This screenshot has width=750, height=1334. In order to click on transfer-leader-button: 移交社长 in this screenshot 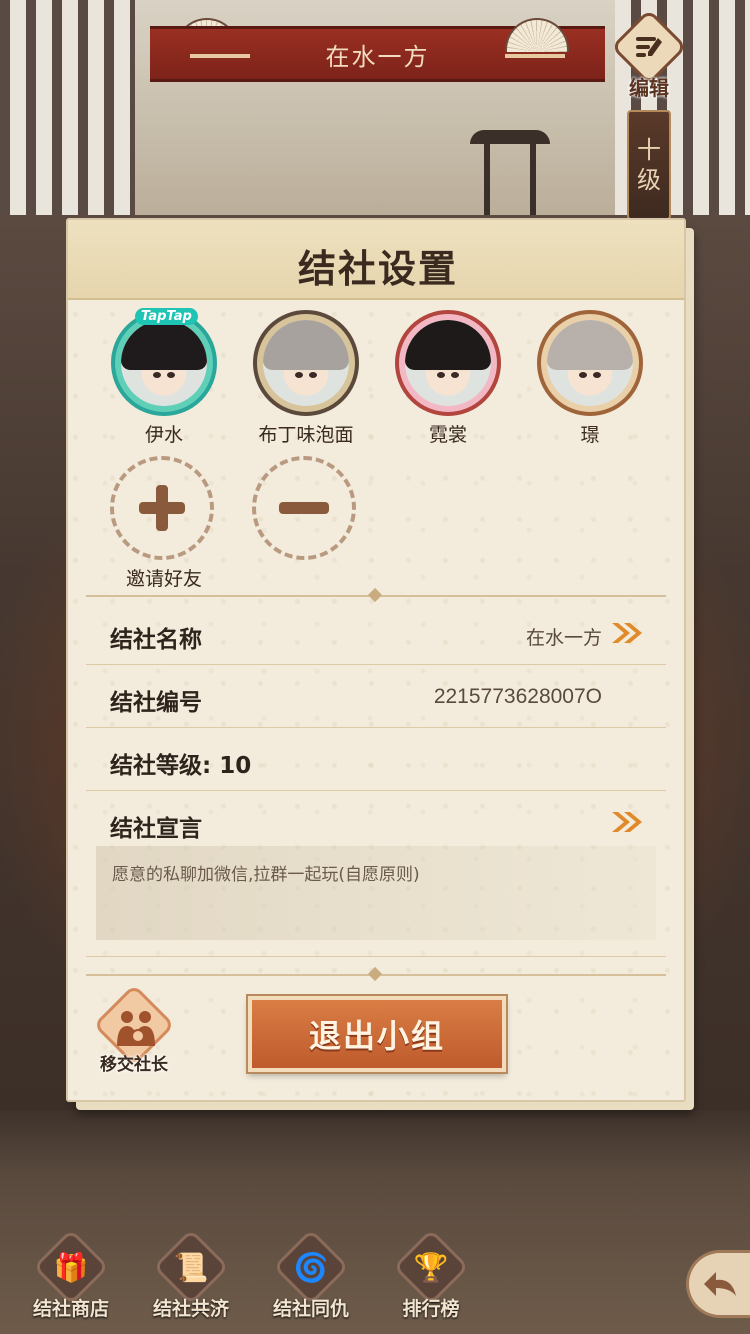, I will do `click(134, 1031)`.